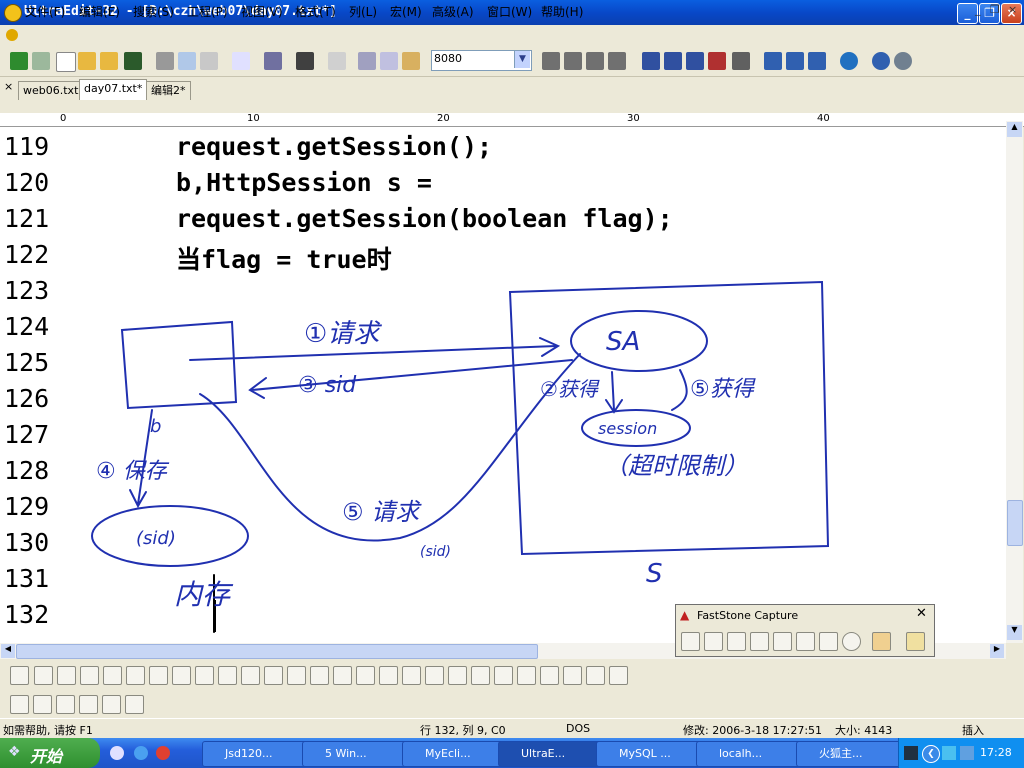 Image resolution: width=1024 pixels, height=768 pixels. What do you see at coordinates (463, 730) in the screenshot?
I see `status-position: 行 132, 列 9, C0` at bounding box center [463, 730].